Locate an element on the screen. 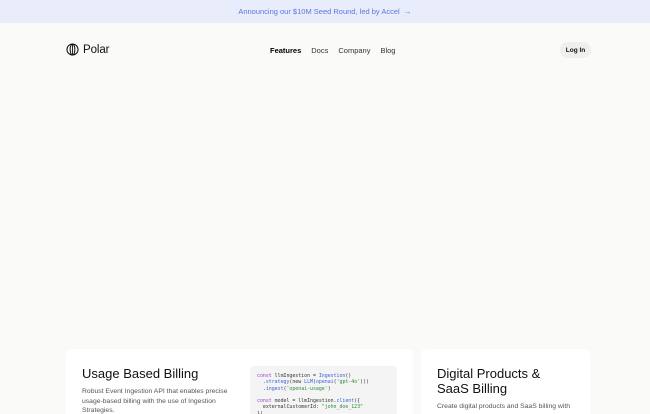 This screenshot has height=414, width=650. code-token: (new is located at coordinates (297, 382).